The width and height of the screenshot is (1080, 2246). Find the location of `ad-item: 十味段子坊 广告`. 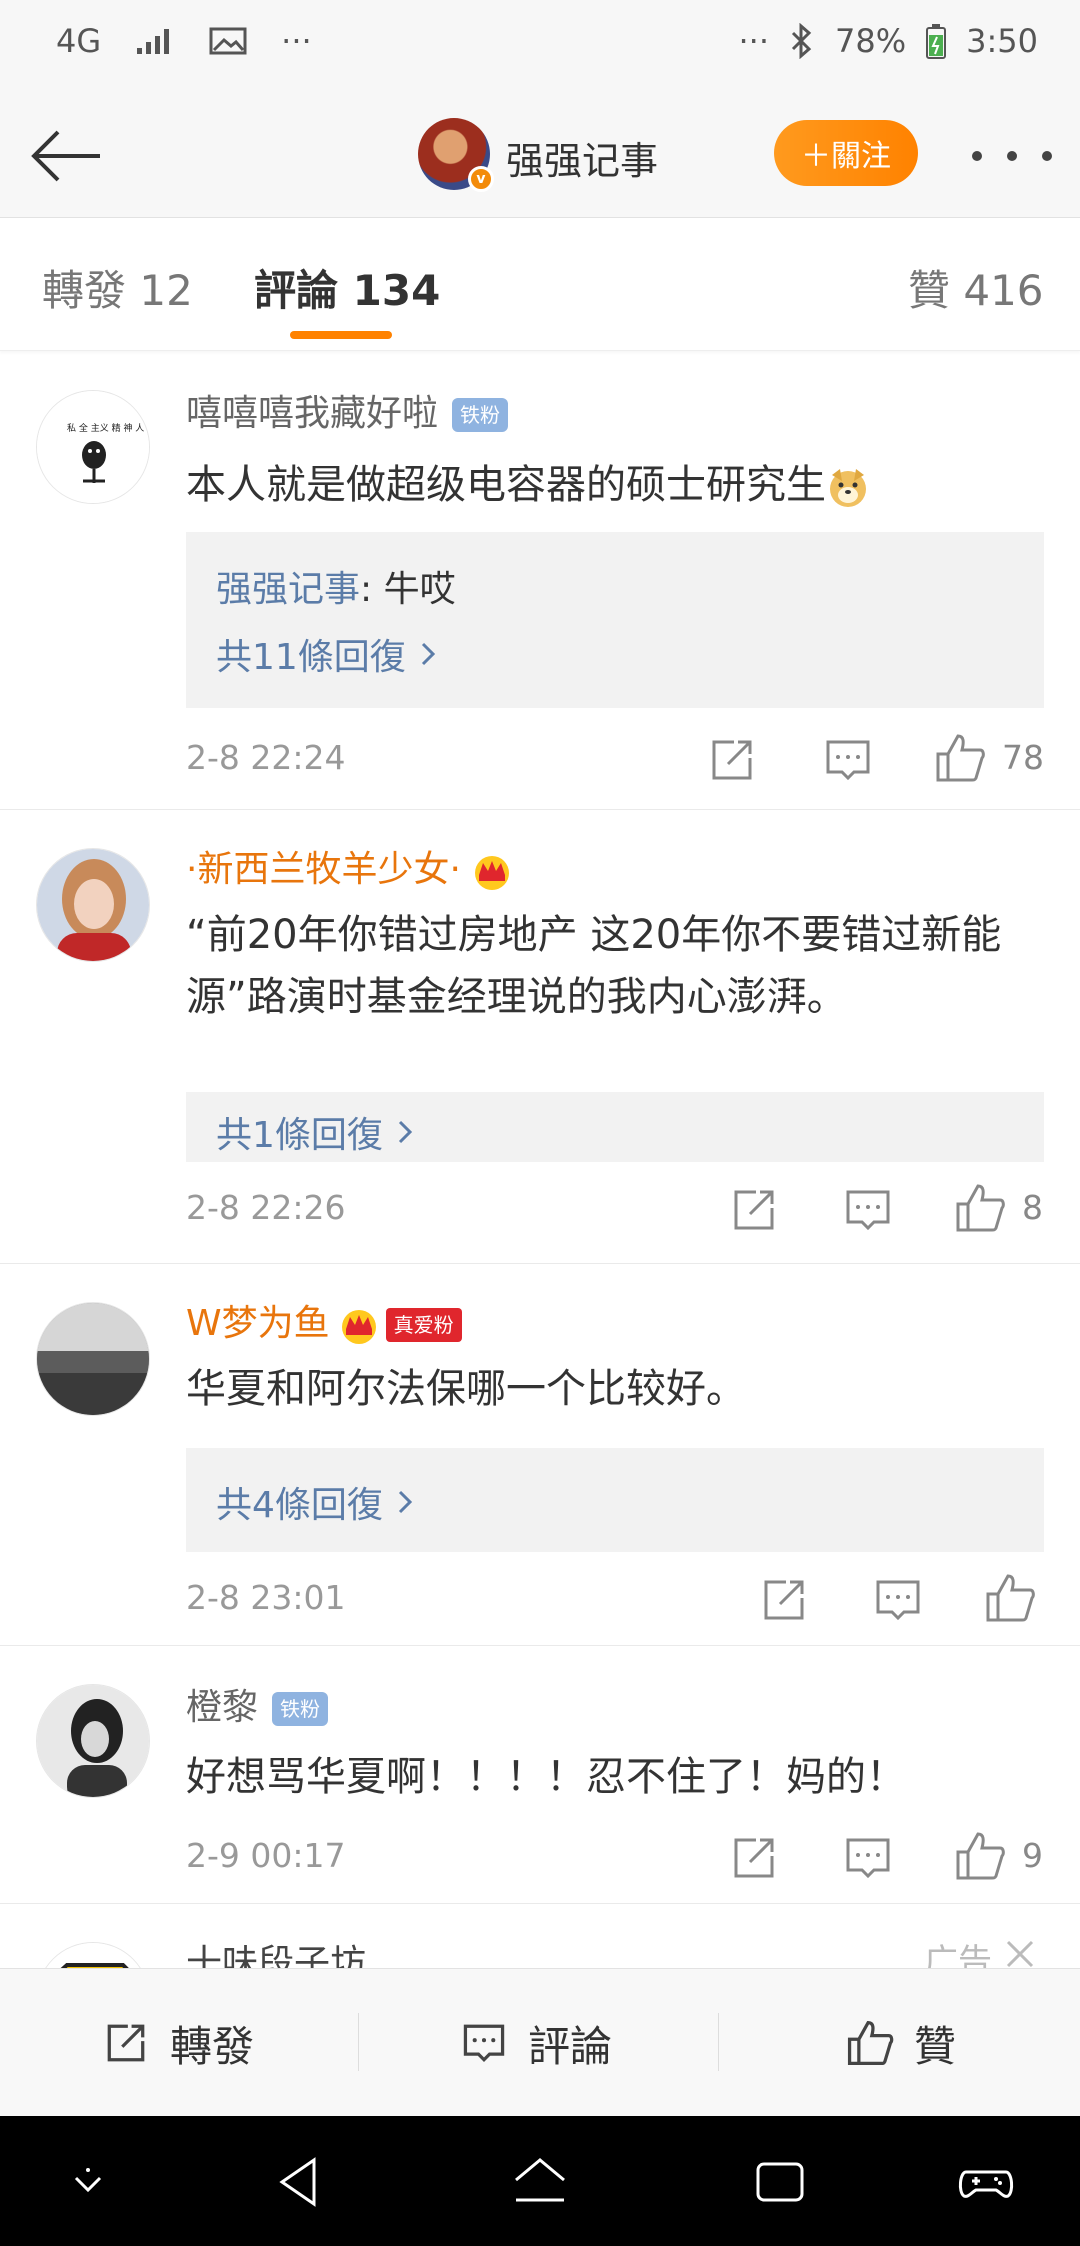

ad-item: 十味段子坊 广告 is located at coordinates (540, 1936).